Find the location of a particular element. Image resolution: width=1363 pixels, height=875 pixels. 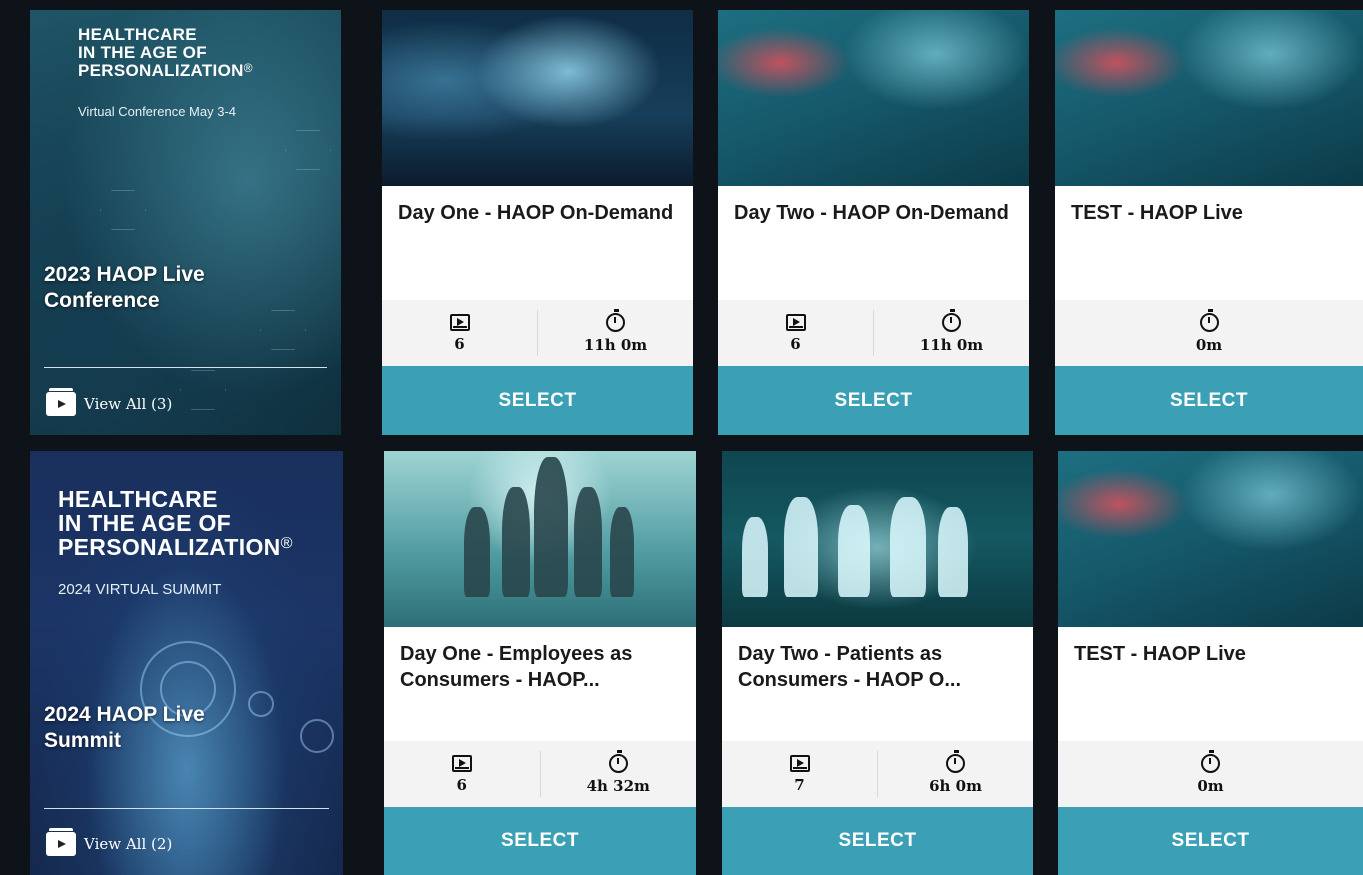

card-stats: 6 4h 32m is located at coordinates (540, 774).